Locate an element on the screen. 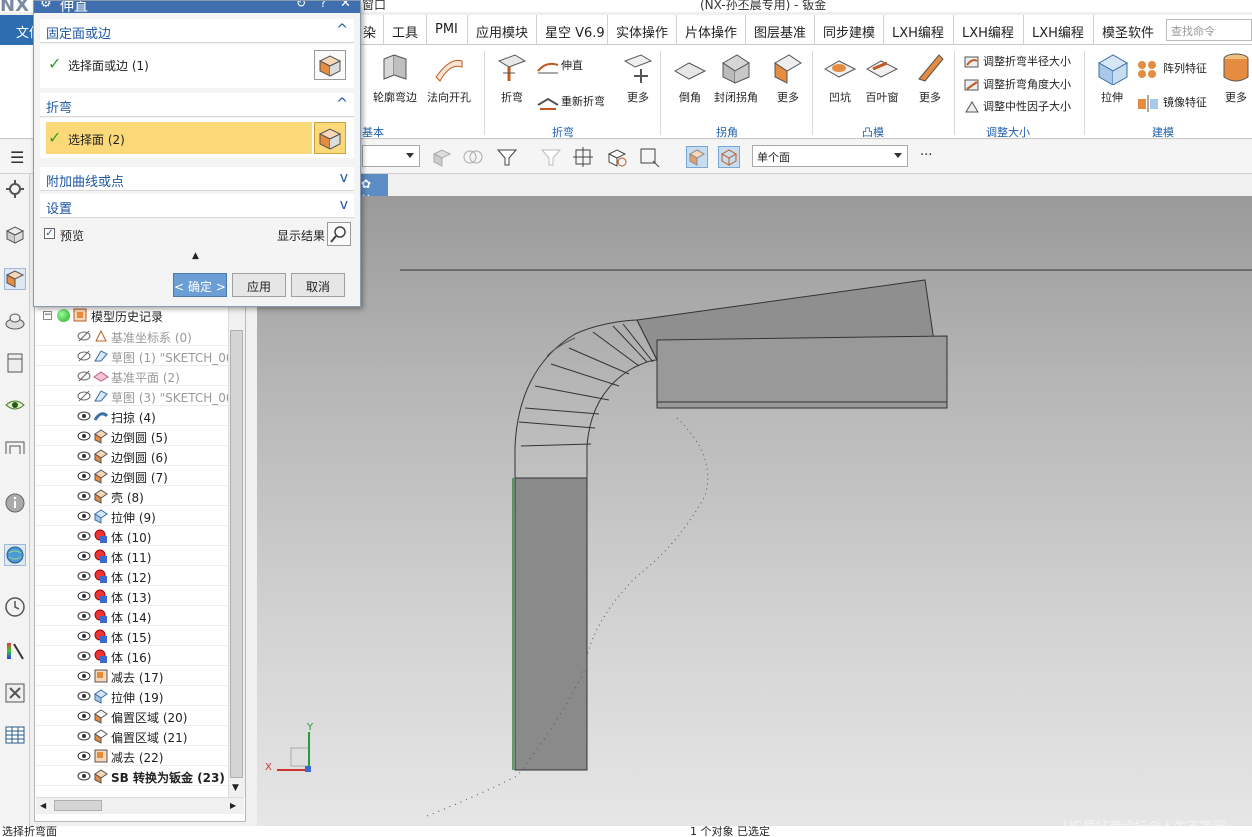 The width and height of the screenshot is (1252, 837). tab-lxh-1: LXH编程 is located at coordinates (918, 30).